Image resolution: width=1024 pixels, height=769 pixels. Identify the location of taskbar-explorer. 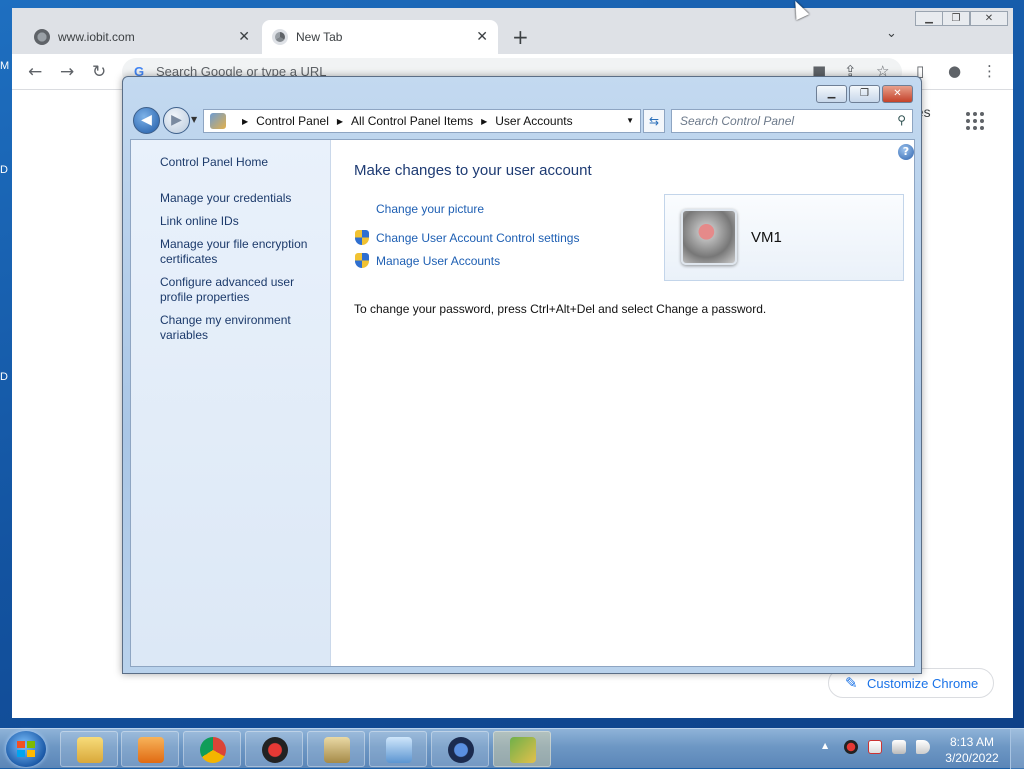
(89, 749).